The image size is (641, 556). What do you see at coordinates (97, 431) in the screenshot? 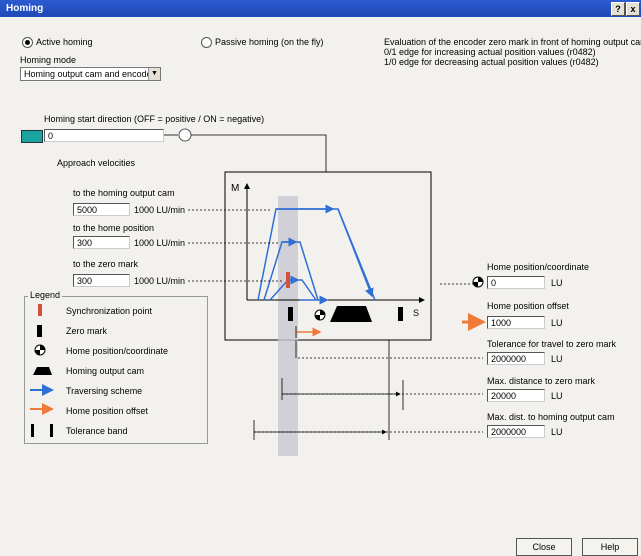
I see `legend-tolerance: Tolerance band` at bounding box center [97, 431].